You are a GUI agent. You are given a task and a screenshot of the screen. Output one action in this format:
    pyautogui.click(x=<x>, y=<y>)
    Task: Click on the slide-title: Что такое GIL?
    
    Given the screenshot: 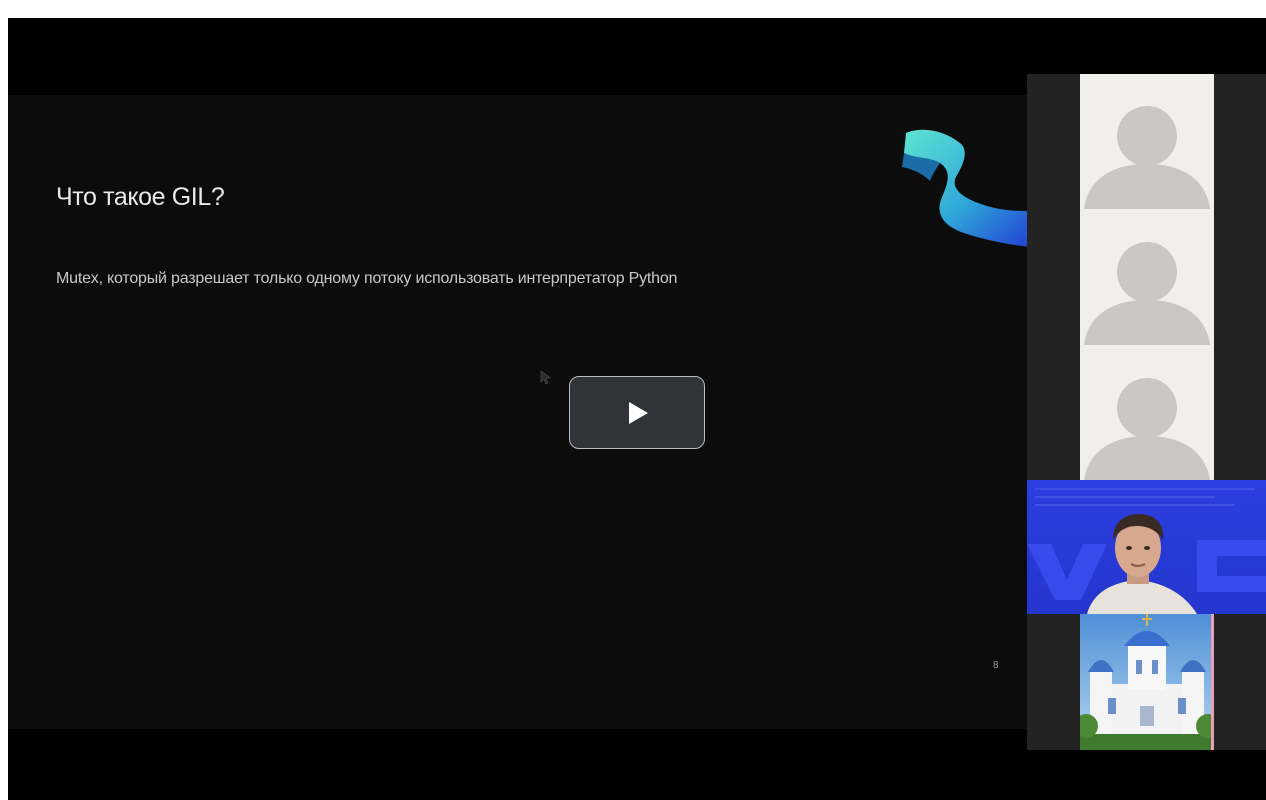 What is the action you would take?
    pyautogui.click(x=140, y=197)
    